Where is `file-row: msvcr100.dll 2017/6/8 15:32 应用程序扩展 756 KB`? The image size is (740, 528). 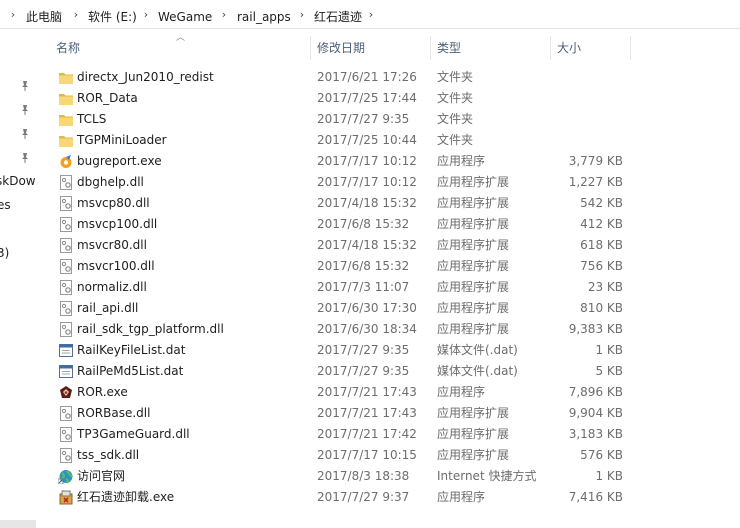
file-row: msvcr100.dll 2017/6/8 15:32 应用程序扩展 756 KB is located at coordinates (338, 266).